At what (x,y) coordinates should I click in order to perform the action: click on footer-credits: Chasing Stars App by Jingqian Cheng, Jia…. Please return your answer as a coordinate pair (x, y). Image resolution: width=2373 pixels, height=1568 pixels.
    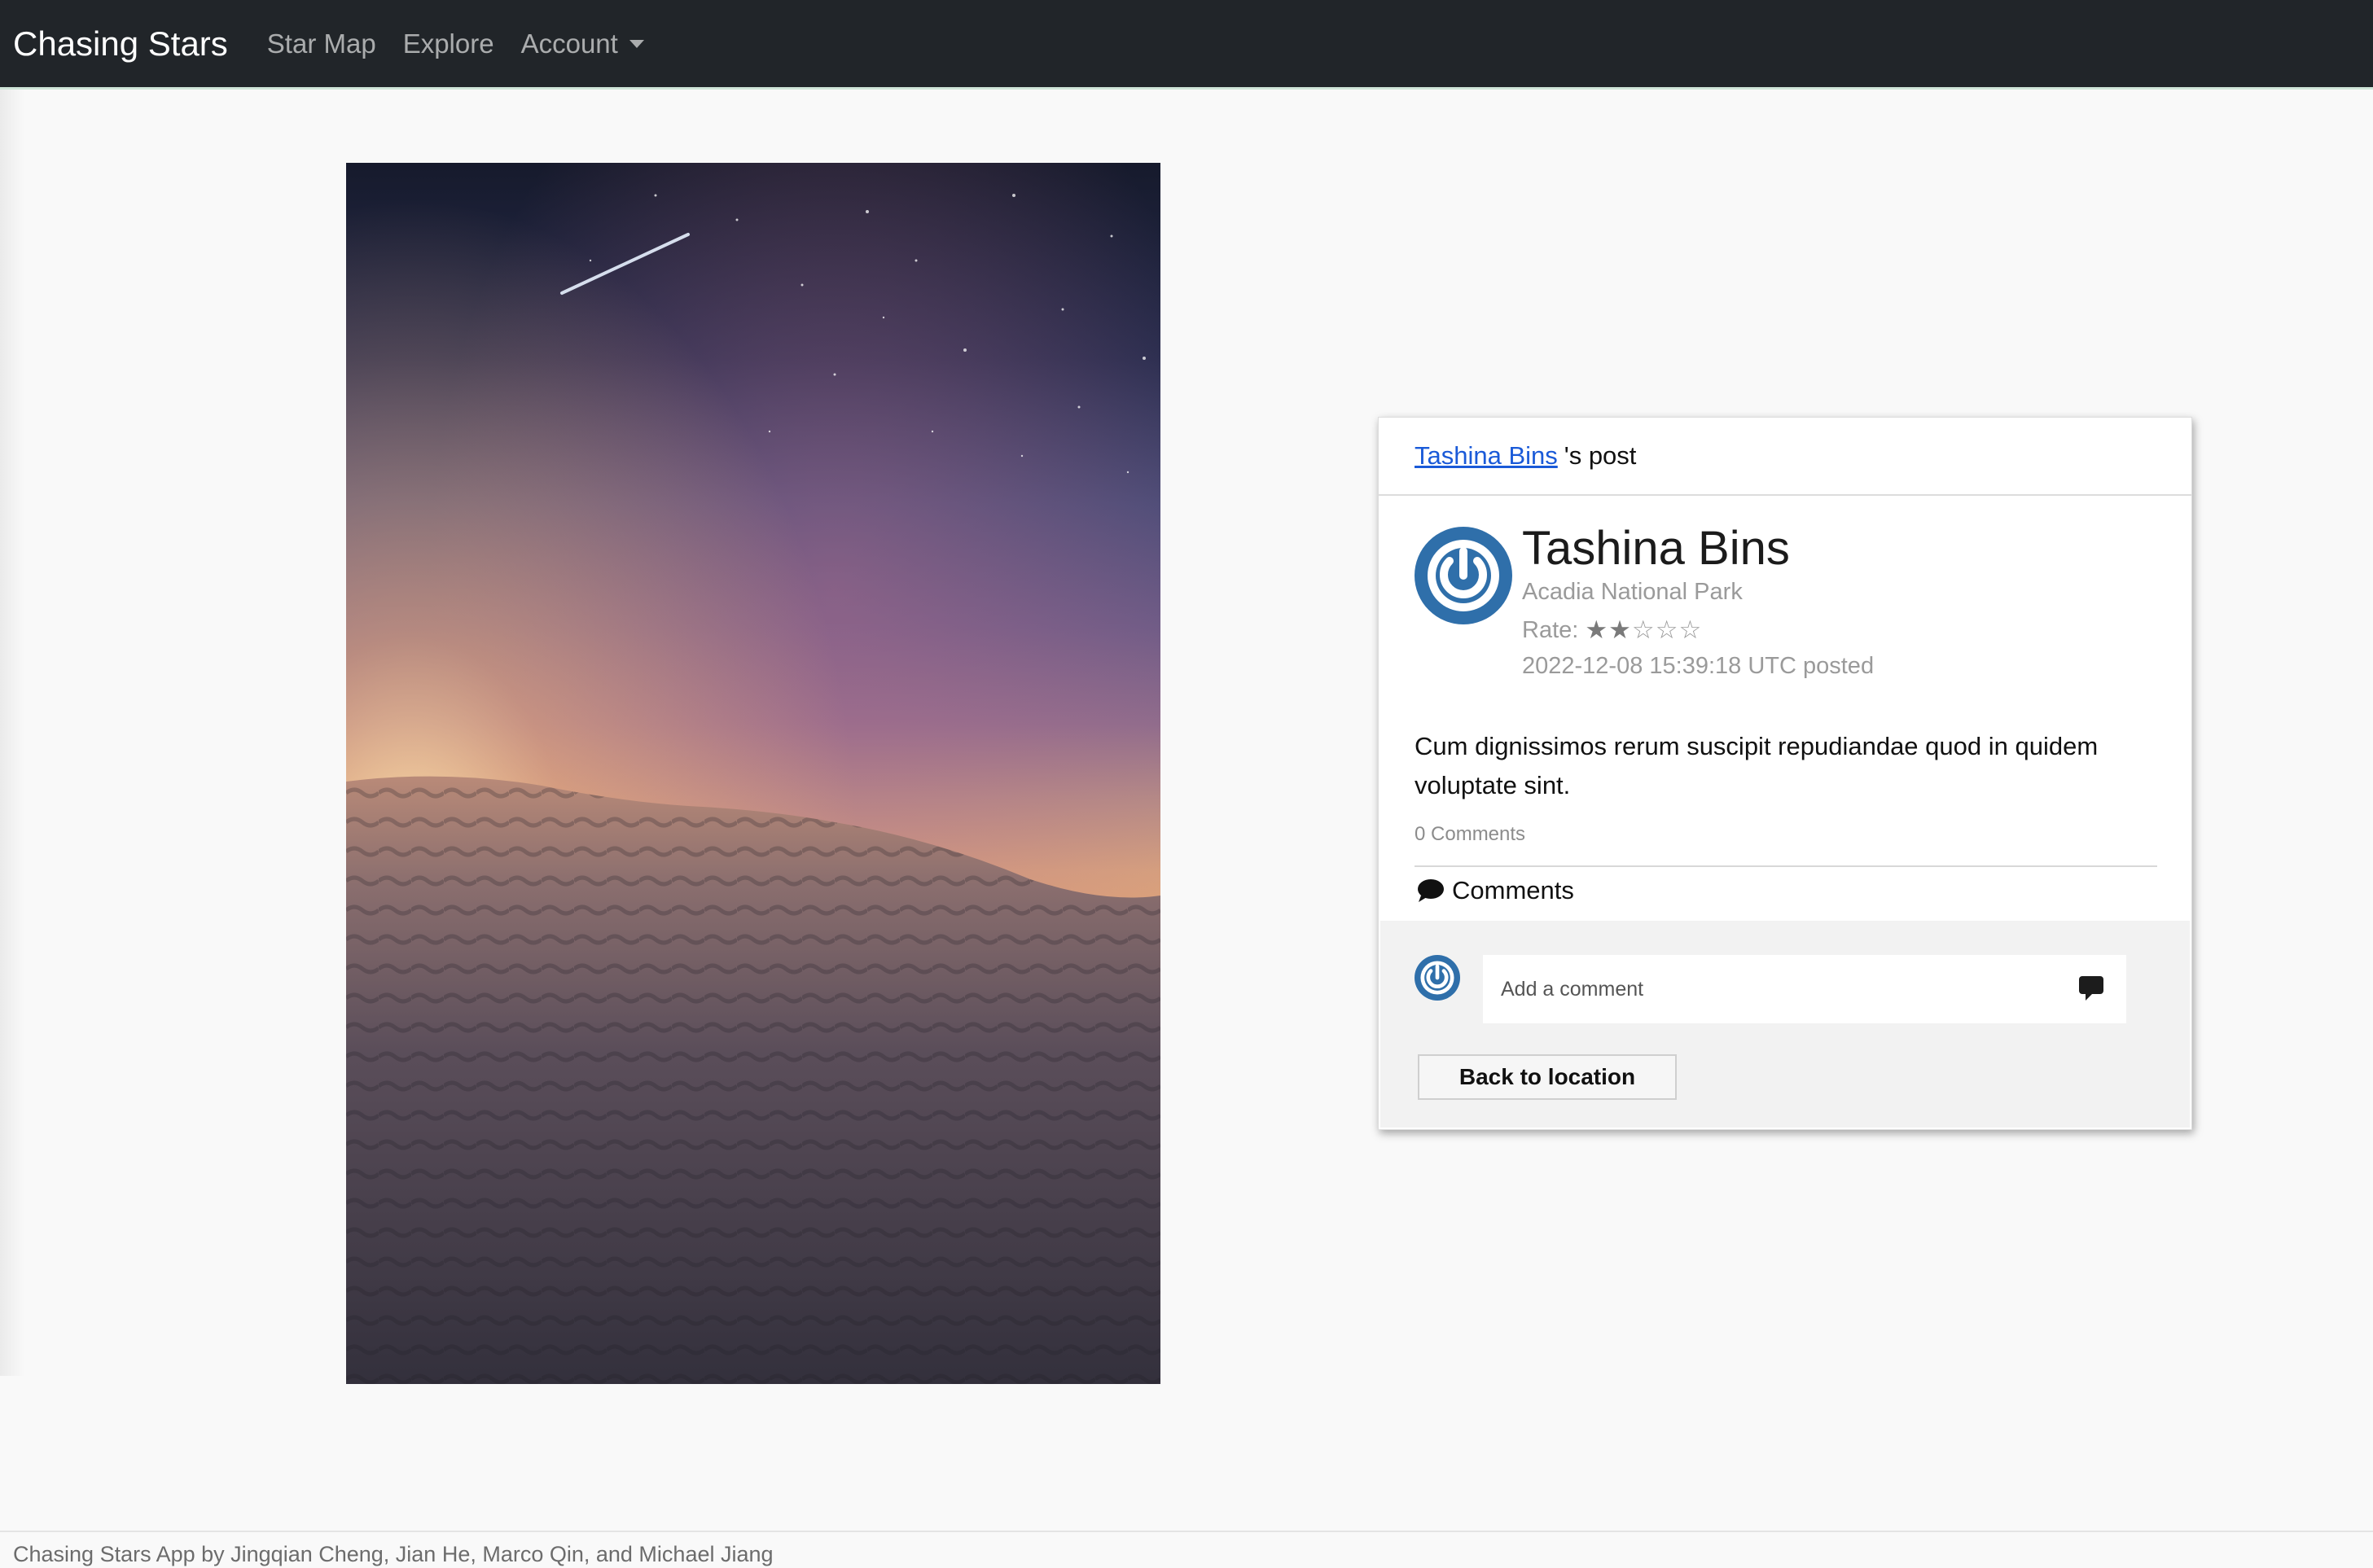
    Looking at the image, I should click on (393, 1554).